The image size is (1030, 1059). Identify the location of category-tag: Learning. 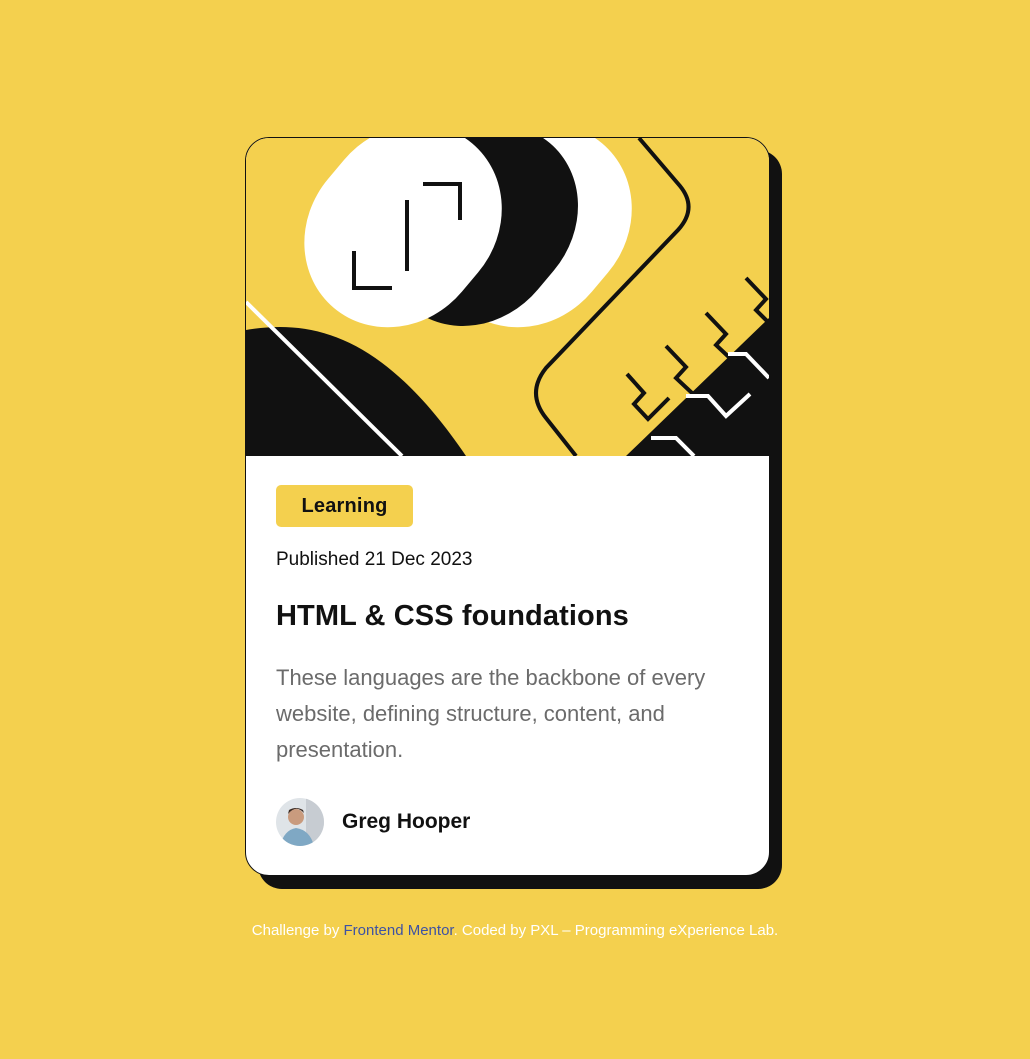
(344, 506).